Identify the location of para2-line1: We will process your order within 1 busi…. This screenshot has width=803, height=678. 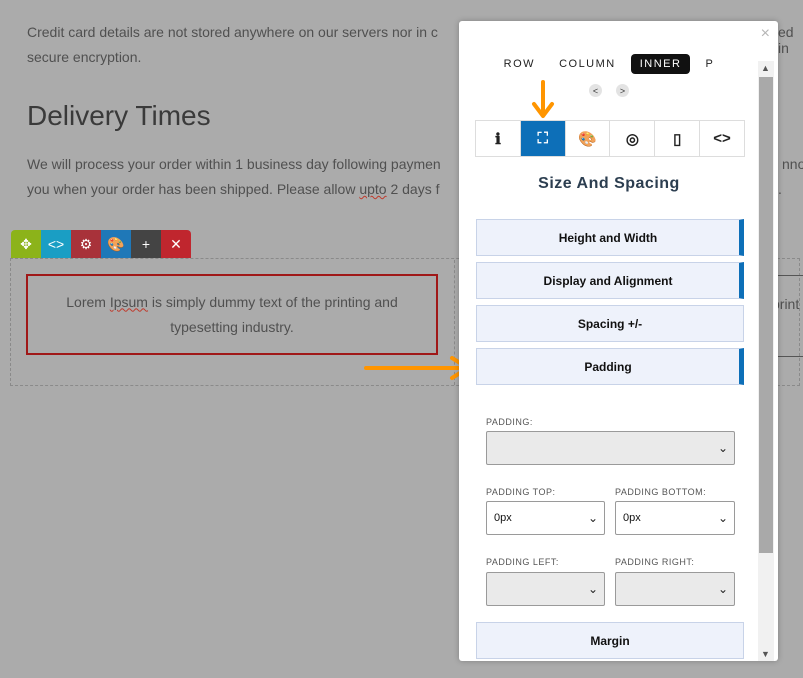
(234, 164).